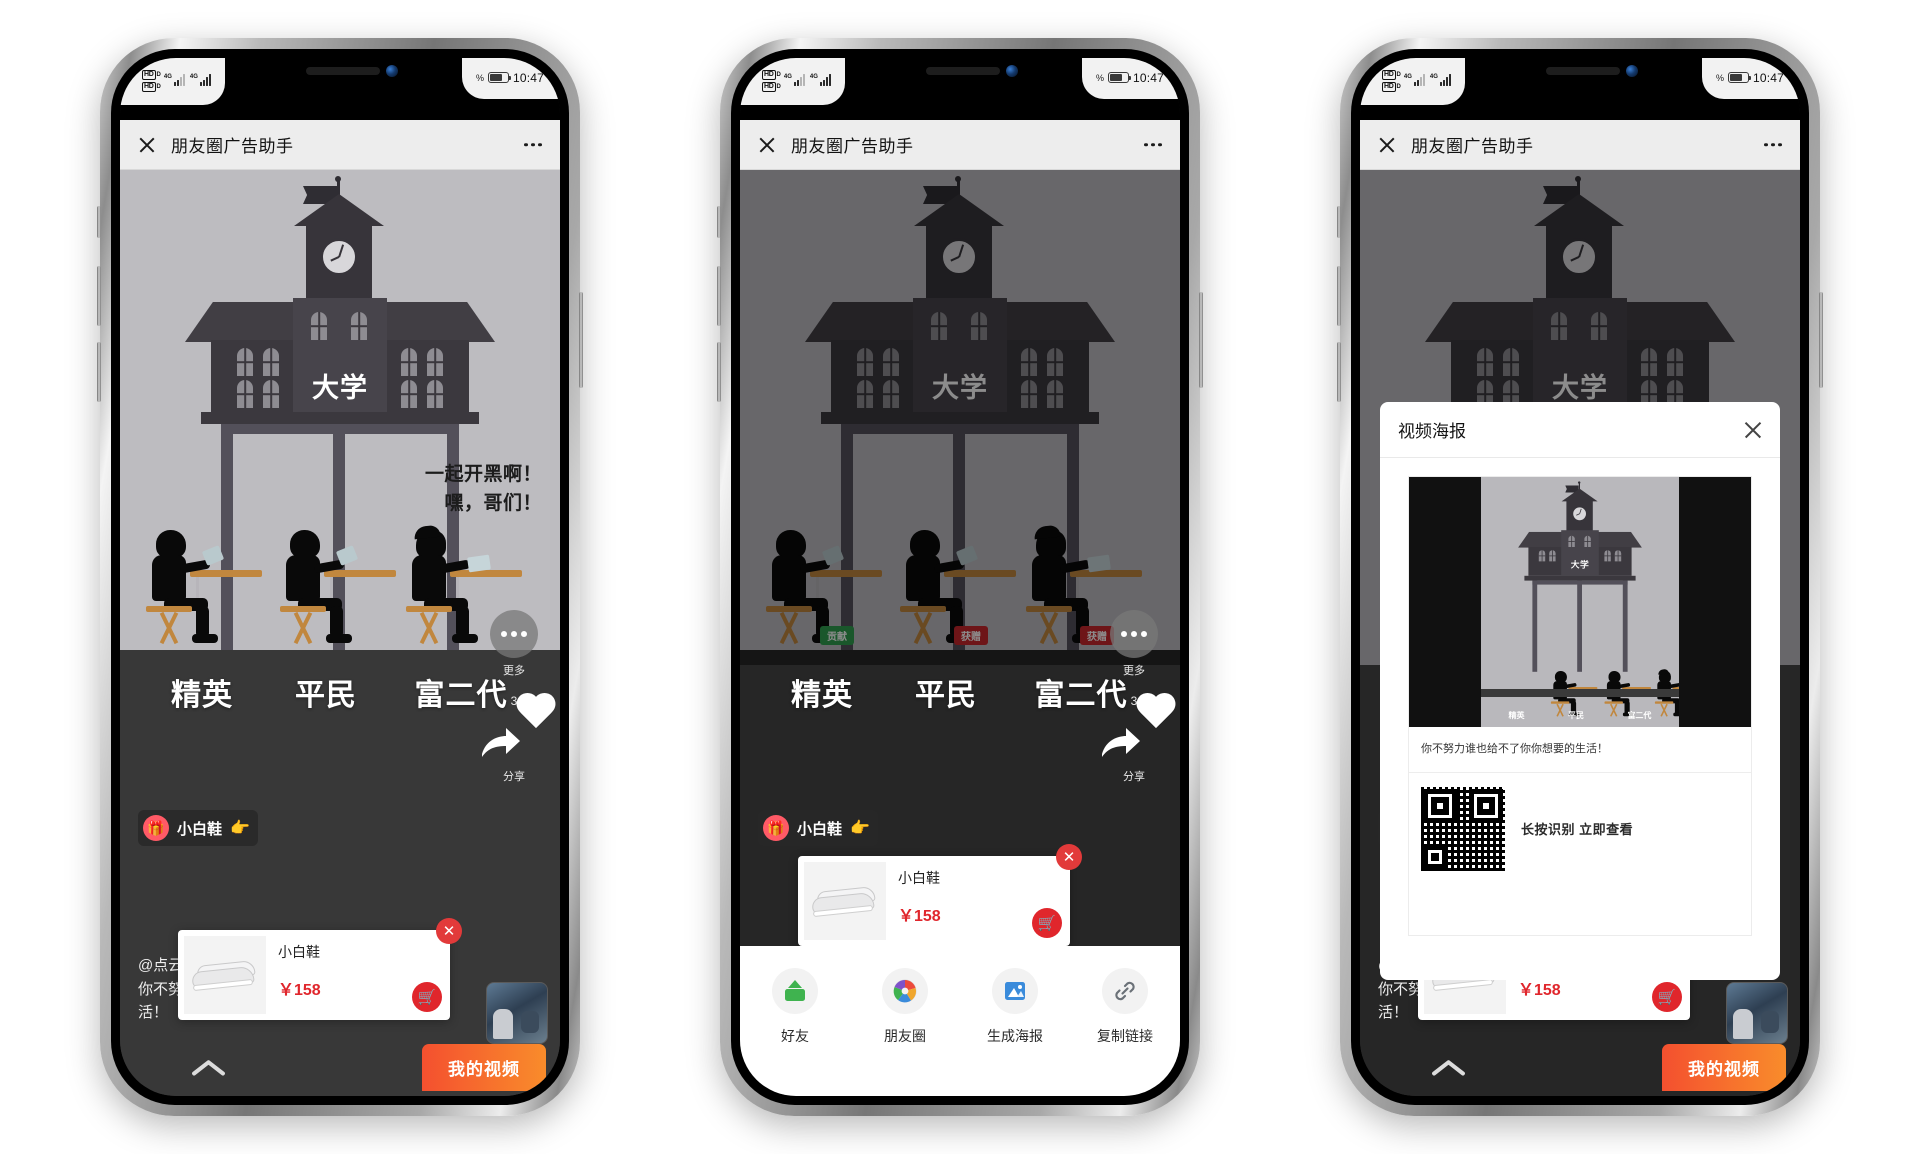 This screenshot has height=1154, width=1920. What do you see at coordinates (517, 1013) in the screenshot?
I see `avatar` at bounding box center [517, 1013].